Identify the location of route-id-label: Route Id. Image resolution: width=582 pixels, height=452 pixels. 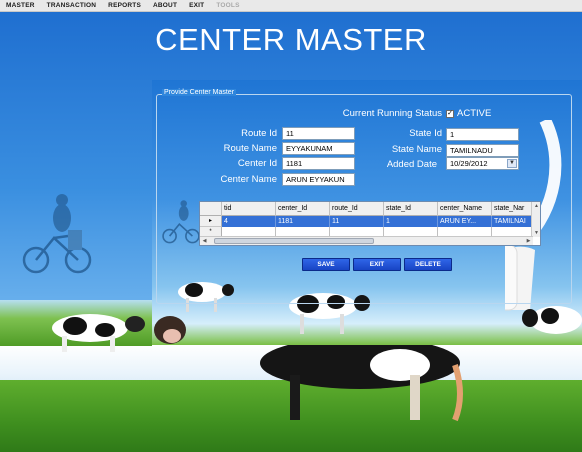
(259, 133).